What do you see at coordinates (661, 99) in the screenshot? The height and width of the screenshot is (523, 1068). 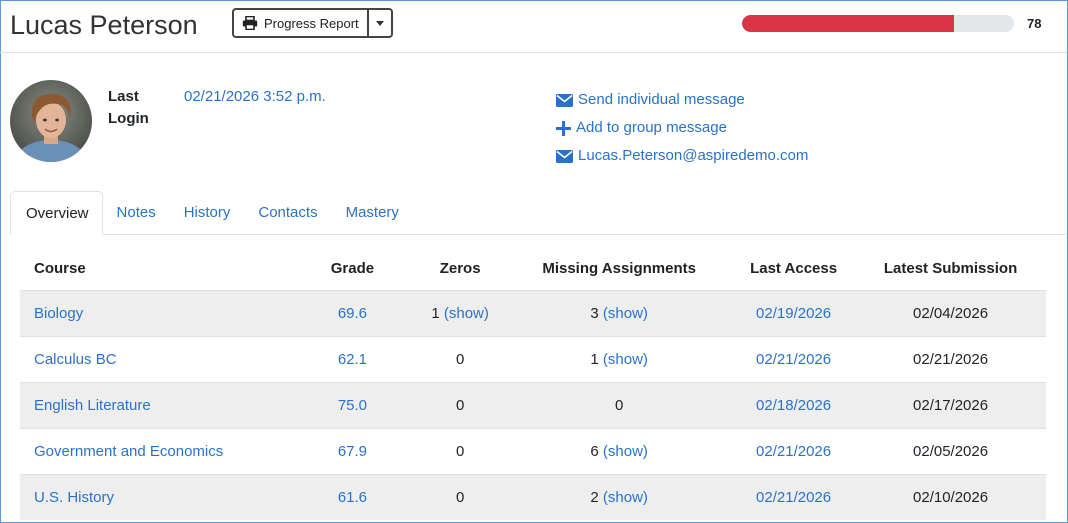 I see `send-individual-message-label: Send individual message` at bounding box center [661, 99].